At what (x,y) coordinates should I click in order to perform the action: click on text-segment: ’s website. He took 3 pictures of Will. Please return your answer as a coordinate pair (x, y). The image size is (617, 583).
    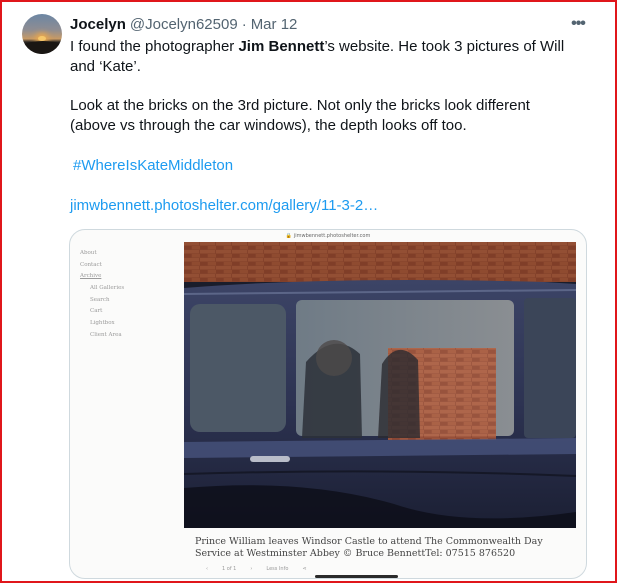
    Looking at the image, I should click on (444, 46).